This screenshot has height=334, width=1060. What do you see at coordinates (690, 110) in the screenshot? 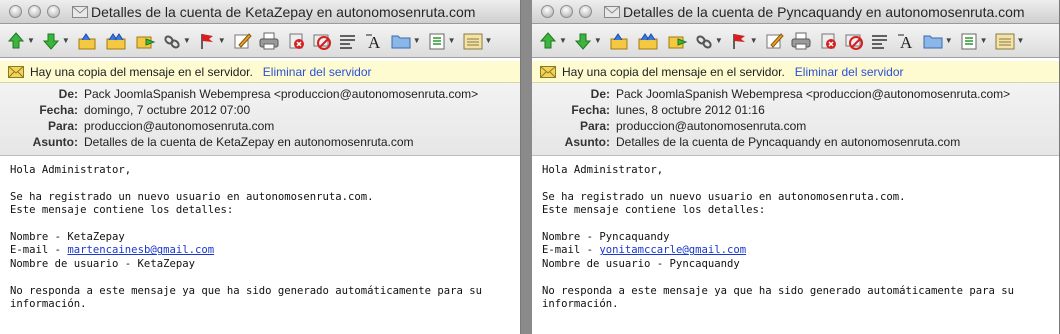
I see `date-value: lunes, 8 octubre 2012 01:16` at bounding box center [690, 110].